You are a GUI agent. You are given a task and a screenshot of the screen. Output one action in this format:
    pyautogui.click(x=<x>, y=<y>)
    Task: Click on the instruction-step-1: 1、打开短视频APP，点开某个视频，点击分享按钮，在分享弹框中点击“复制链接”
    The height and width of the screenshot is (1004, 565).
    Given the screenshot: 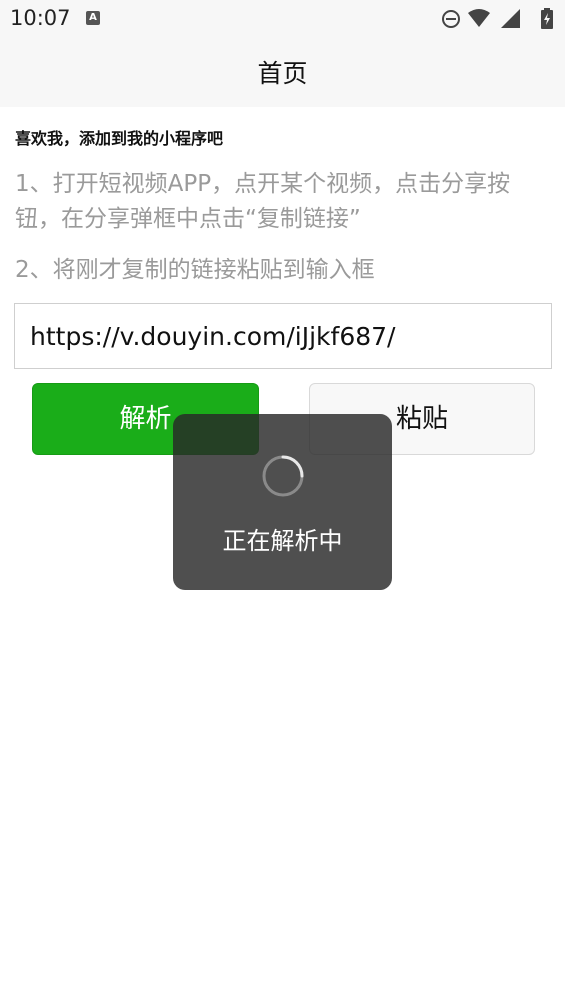 What is the action you would take?
    pyautogui.click(x=263, y=201)
    